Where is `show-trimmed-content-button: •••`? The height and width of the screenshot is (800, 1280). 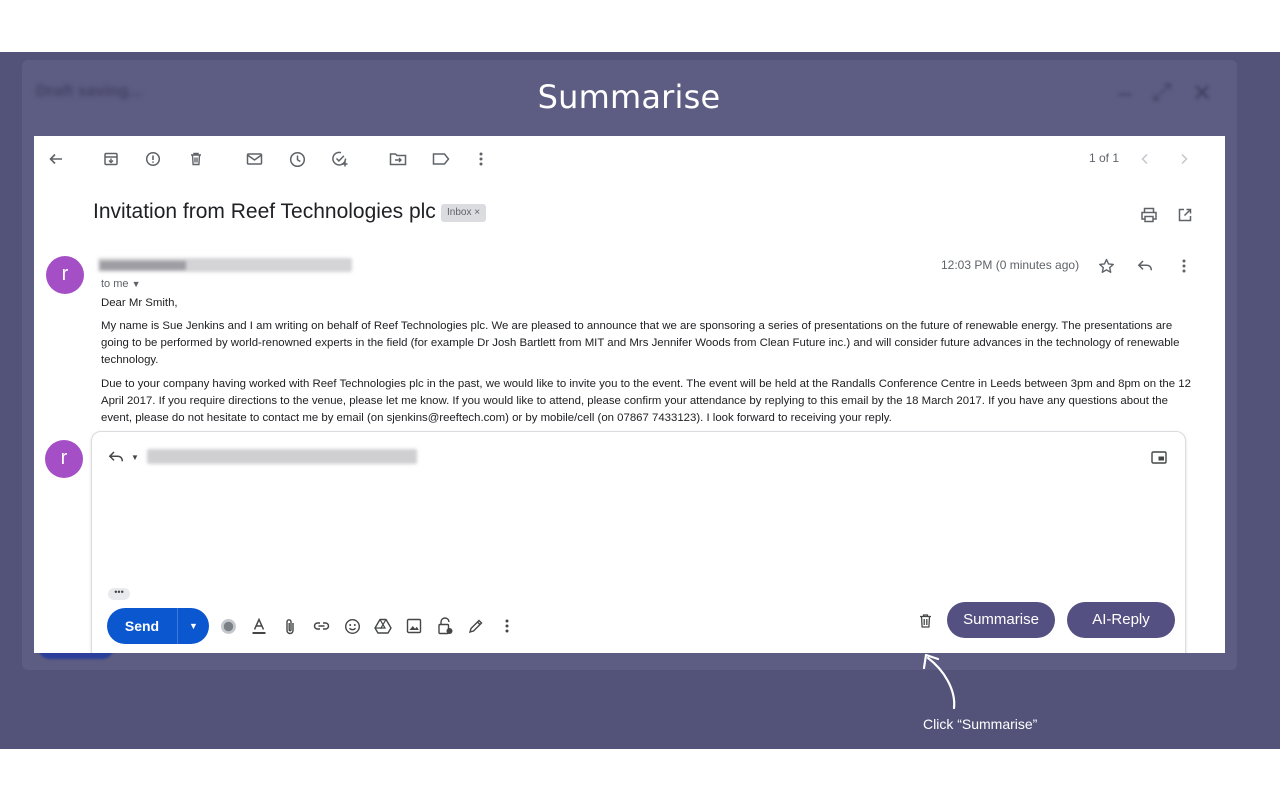
show-trimmed-content-button: ••• is located at coordinates (119, 594).